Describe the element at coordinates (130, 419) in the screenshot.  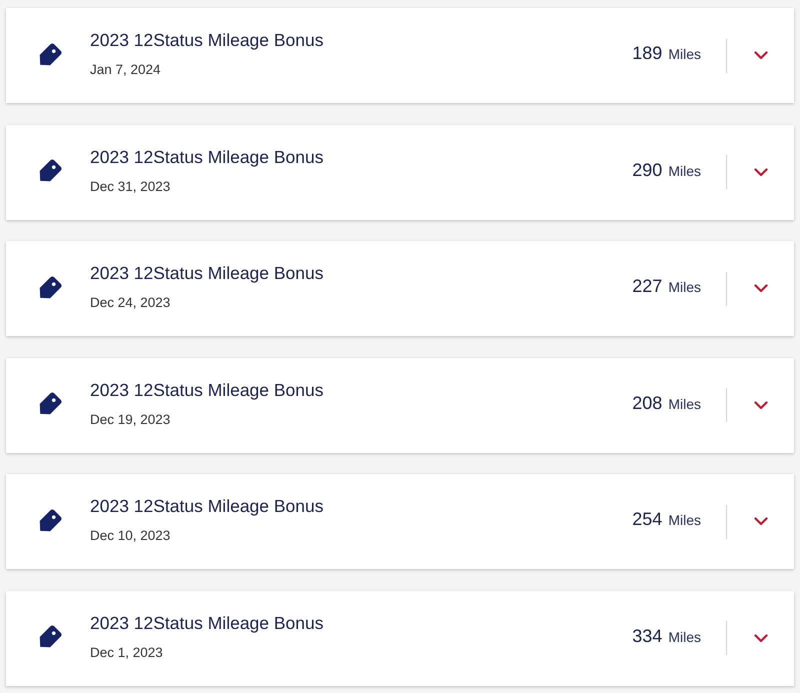
I see `transaction-date: Dec 19, 2023` at that location.